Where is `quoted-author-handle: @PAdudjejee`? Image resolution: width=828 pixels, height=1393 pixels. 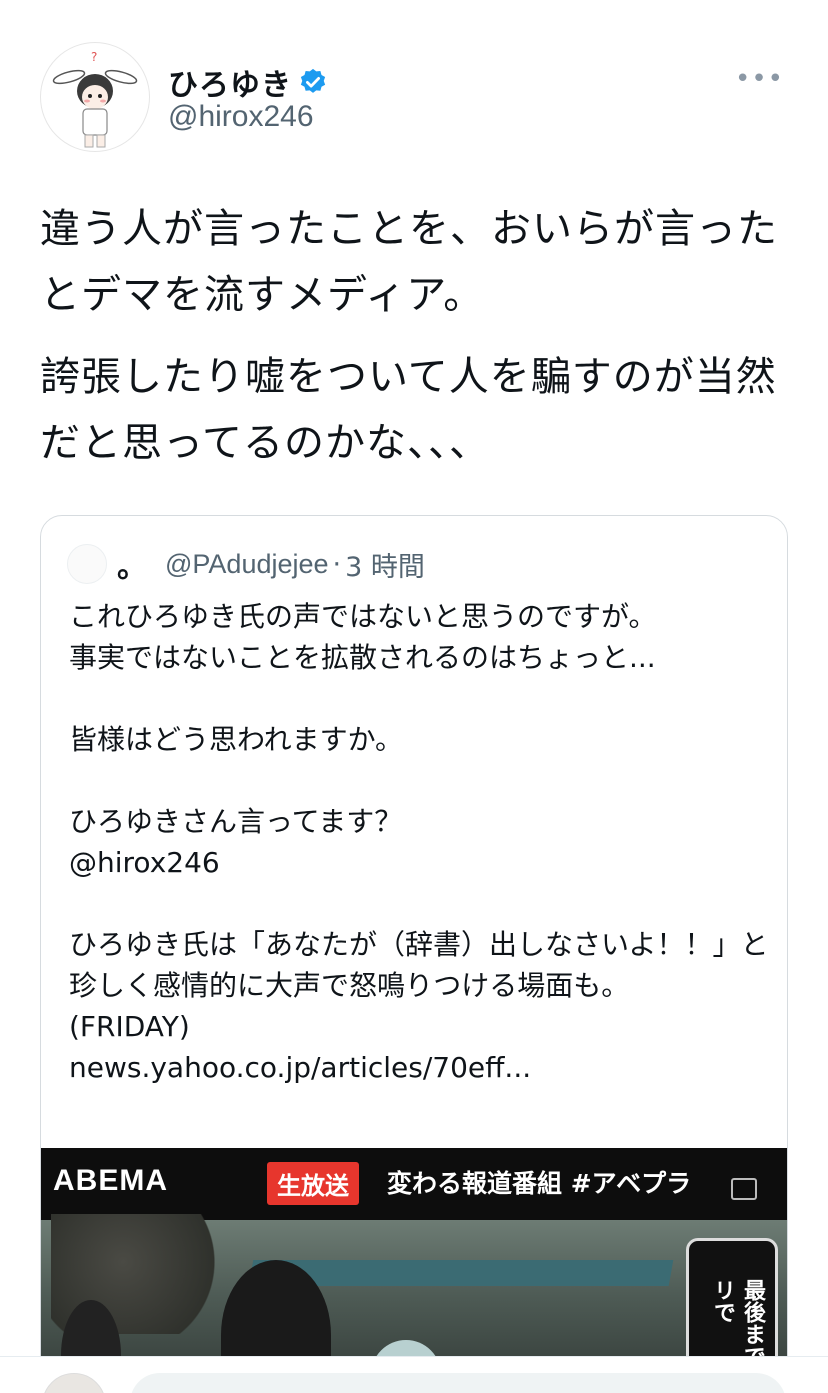 quoted-author-handle: @PAdudjejee is located at coordinates (247, 564).